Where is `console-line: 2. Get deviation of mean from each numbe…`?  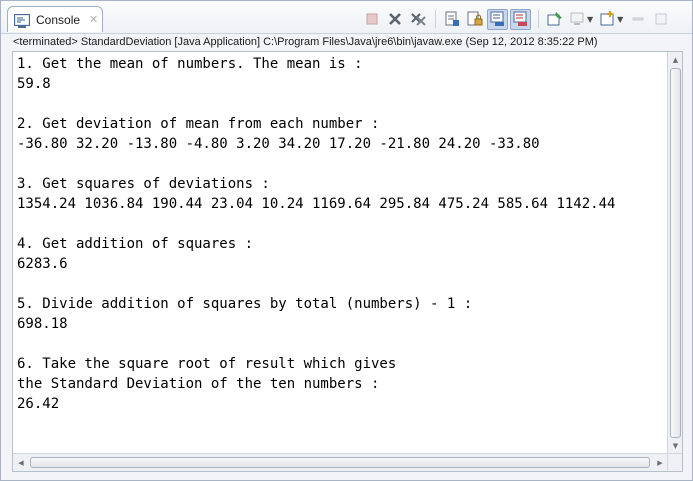 console-line: 2. Get deviation of mean from each numbe… is located at coordinates (198, 124).